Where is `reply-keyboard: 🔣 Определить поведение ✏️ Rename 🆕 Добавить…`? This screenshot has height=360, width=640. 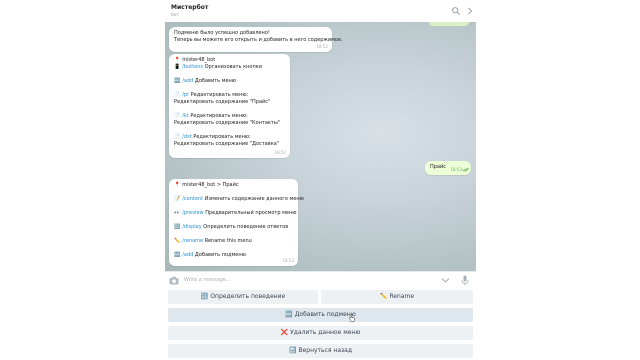
reply-keyboard: 🔣 Определить поведение ✏️ Rename 🆕 Добавить… is located at coordinates (320, 324).